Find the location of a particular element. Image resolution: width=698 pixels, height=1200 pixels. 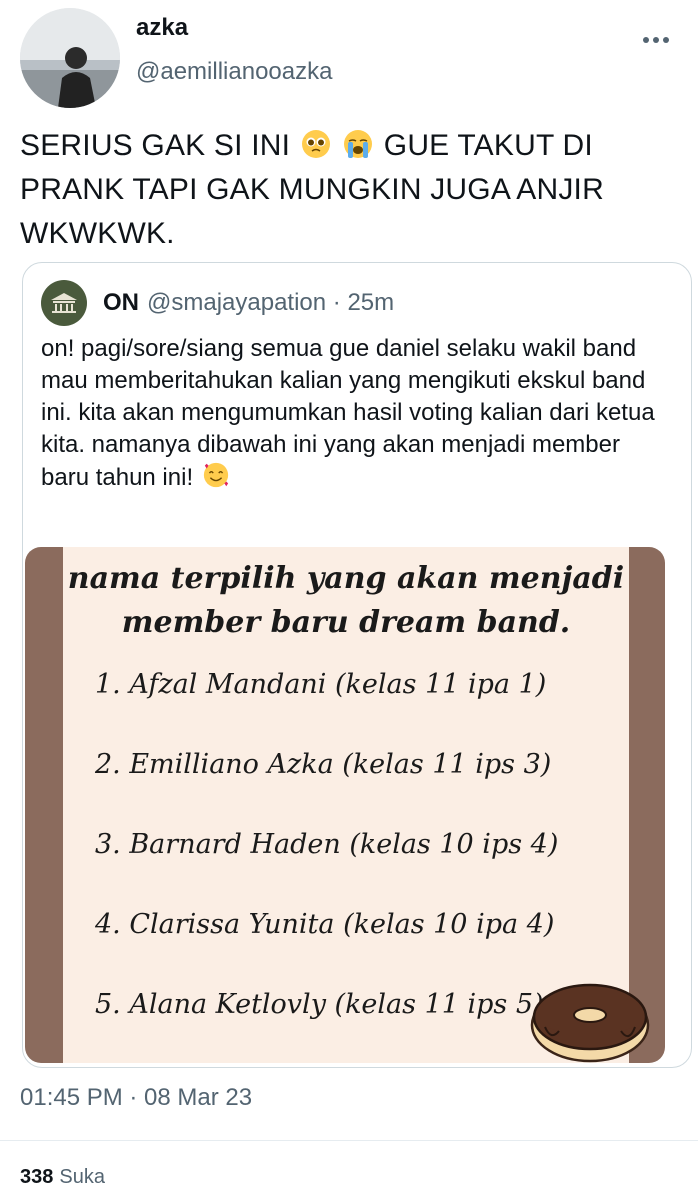

pleading-face-icon is located at coordinates (315, 144).